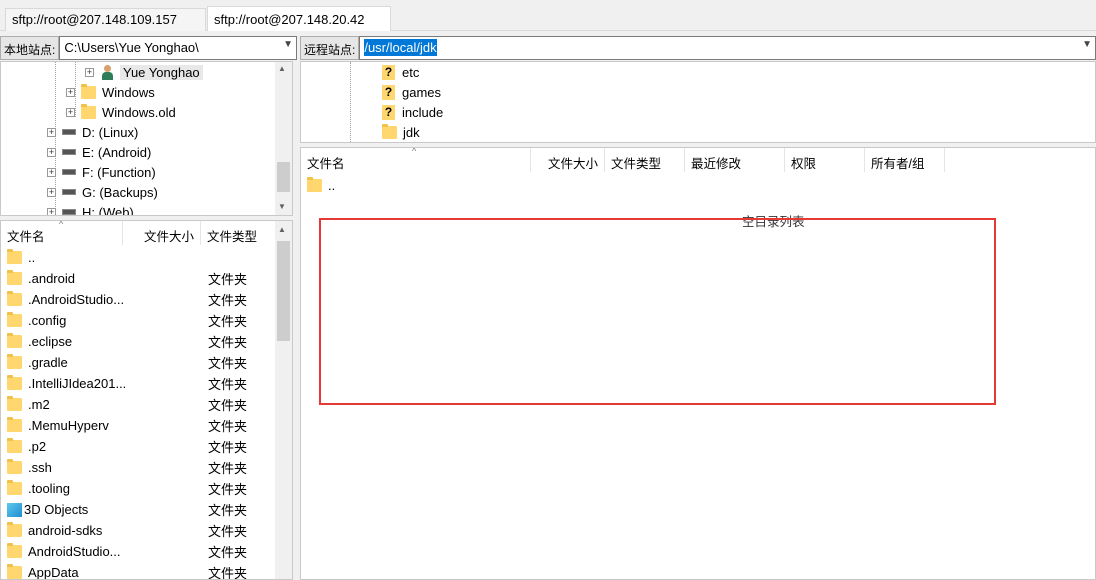  Describe the element at coordinates (146, 509) in the screenshot. I see `list-item: 3D Objects 文件夹` at that location.